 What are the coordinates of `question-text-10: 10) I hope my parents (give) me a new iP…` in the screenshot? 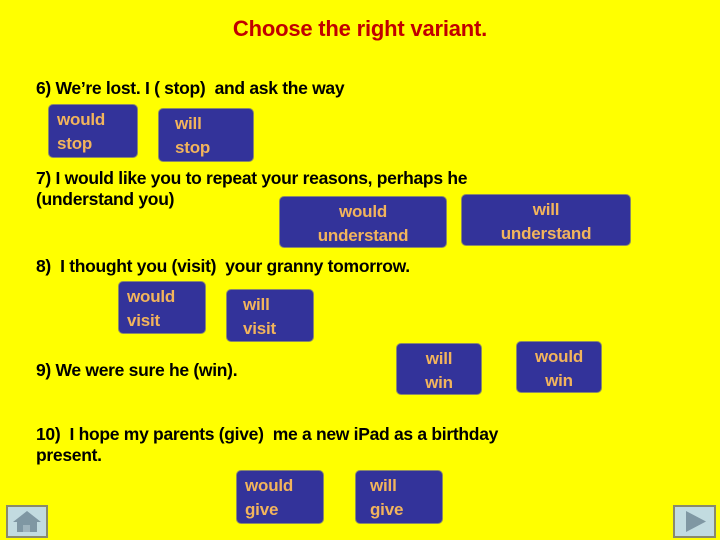 It's located at (267, 445).